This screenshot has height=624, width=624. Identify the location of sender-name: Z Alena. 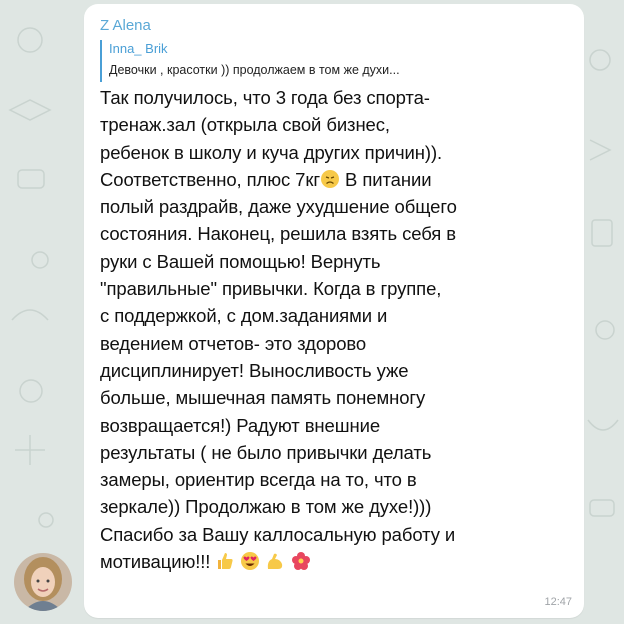
(334, 26).